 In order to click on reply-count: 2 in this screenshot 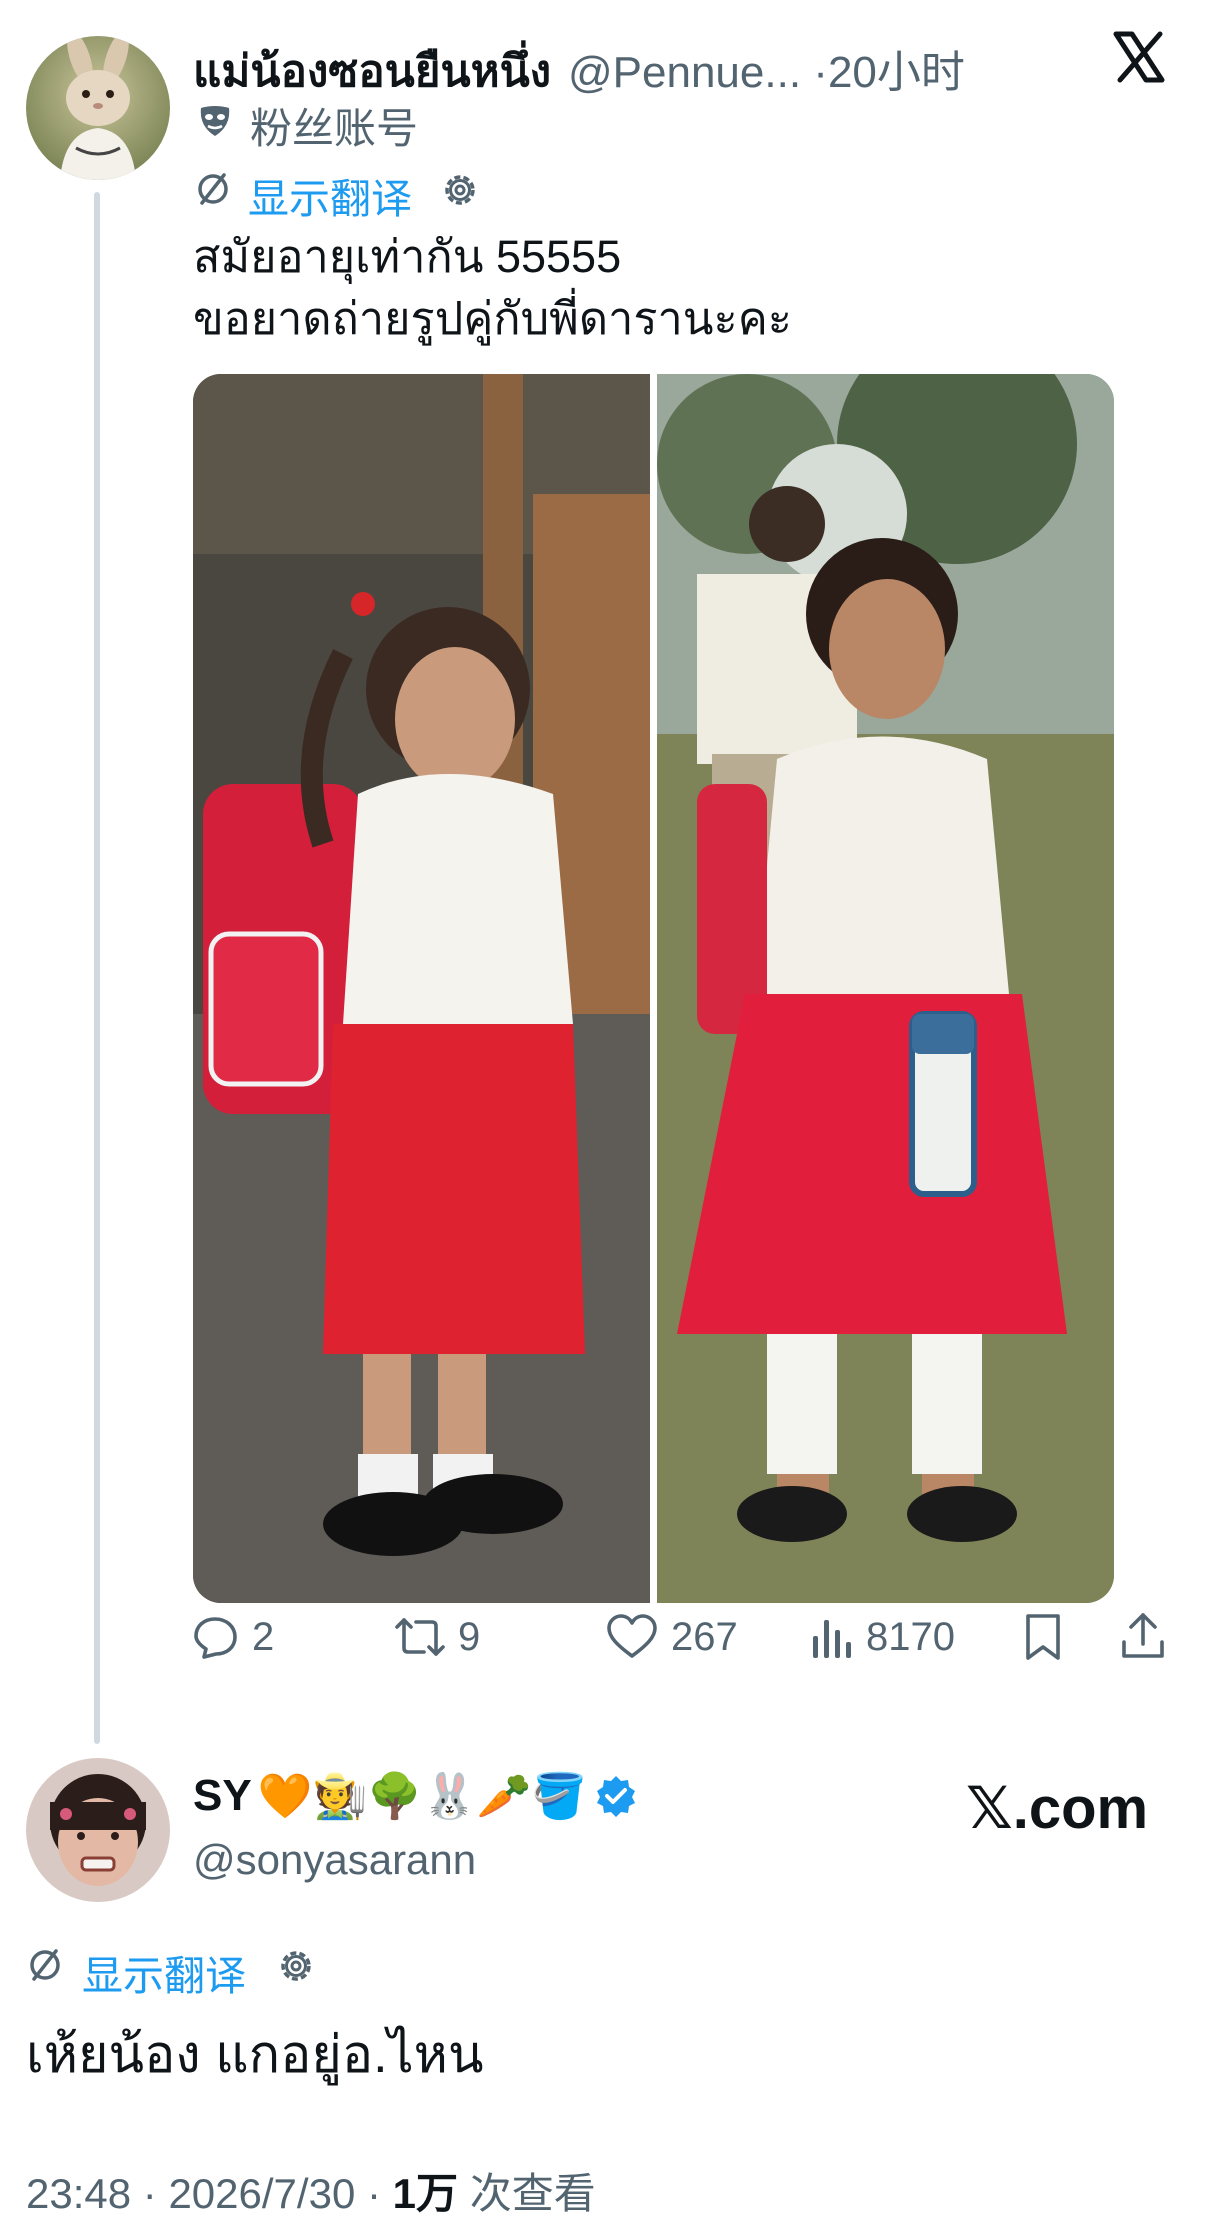, I will do `click(263, 1636)`.